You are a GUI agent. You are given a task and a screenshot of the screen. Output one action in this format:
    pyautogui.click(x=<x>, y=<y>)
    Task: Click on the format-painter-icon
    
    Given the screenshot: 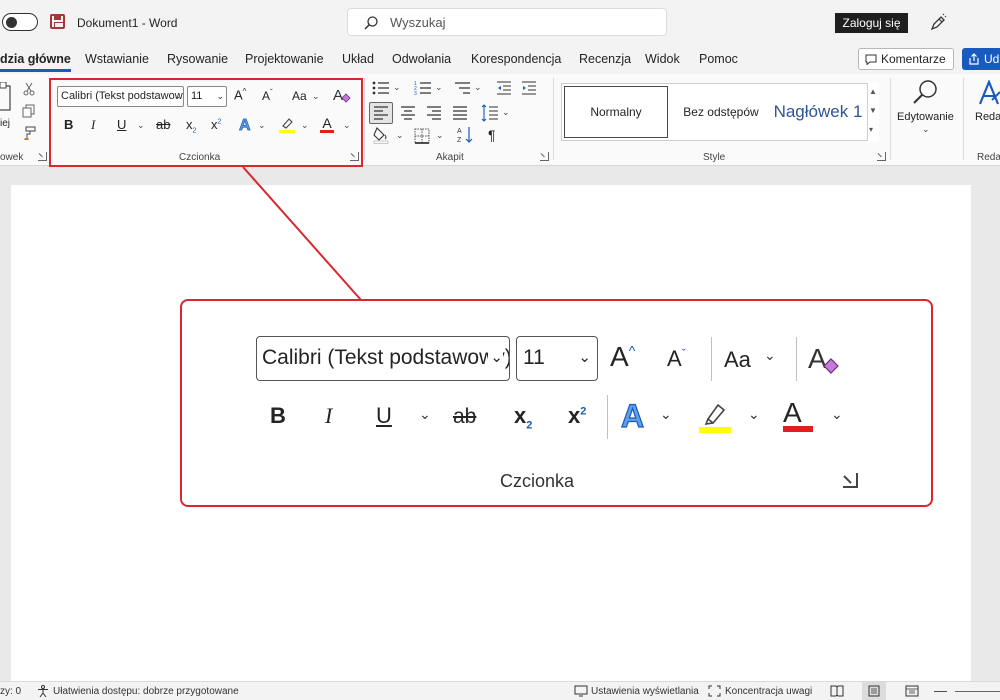 What is the action you would take?
    pyautogui.click(x=29, y=133)
    